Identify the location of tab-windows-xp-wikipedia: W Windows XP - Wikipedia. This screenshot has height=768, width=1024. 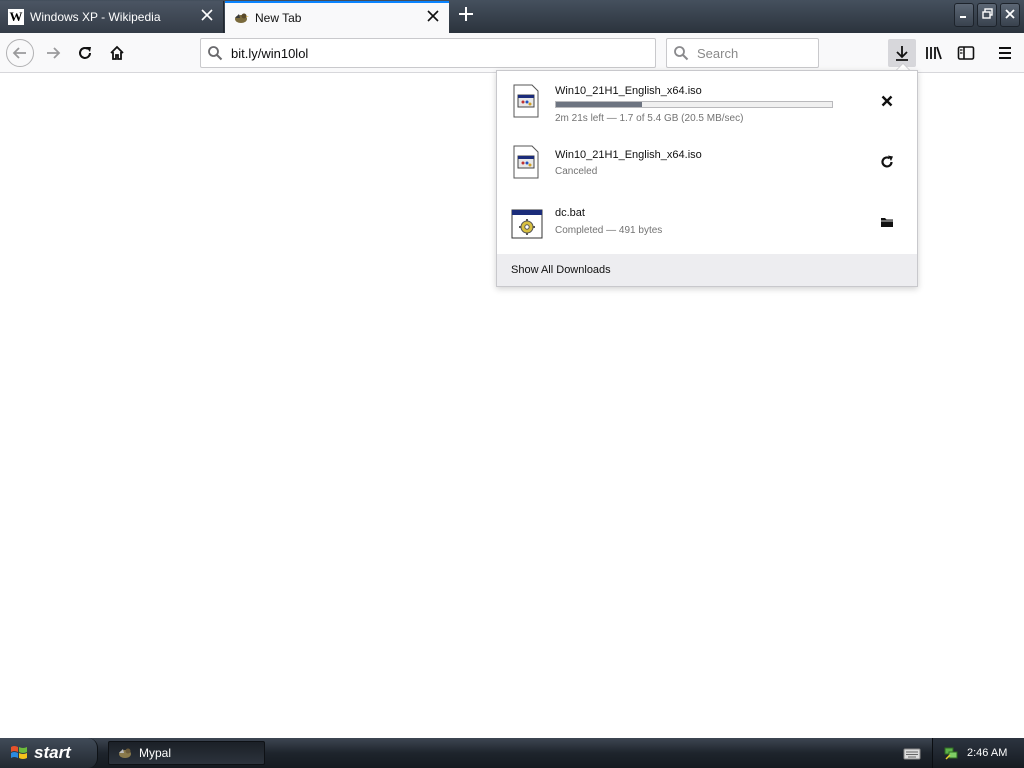
(112, 17).